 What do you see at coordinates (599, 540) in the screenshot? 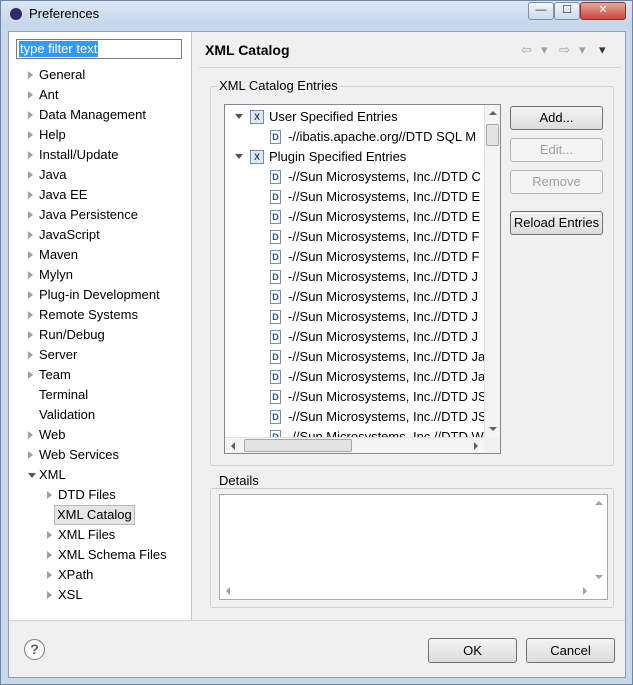
I see `details-vertical-scrollbar` at bounding box center [599, 540].